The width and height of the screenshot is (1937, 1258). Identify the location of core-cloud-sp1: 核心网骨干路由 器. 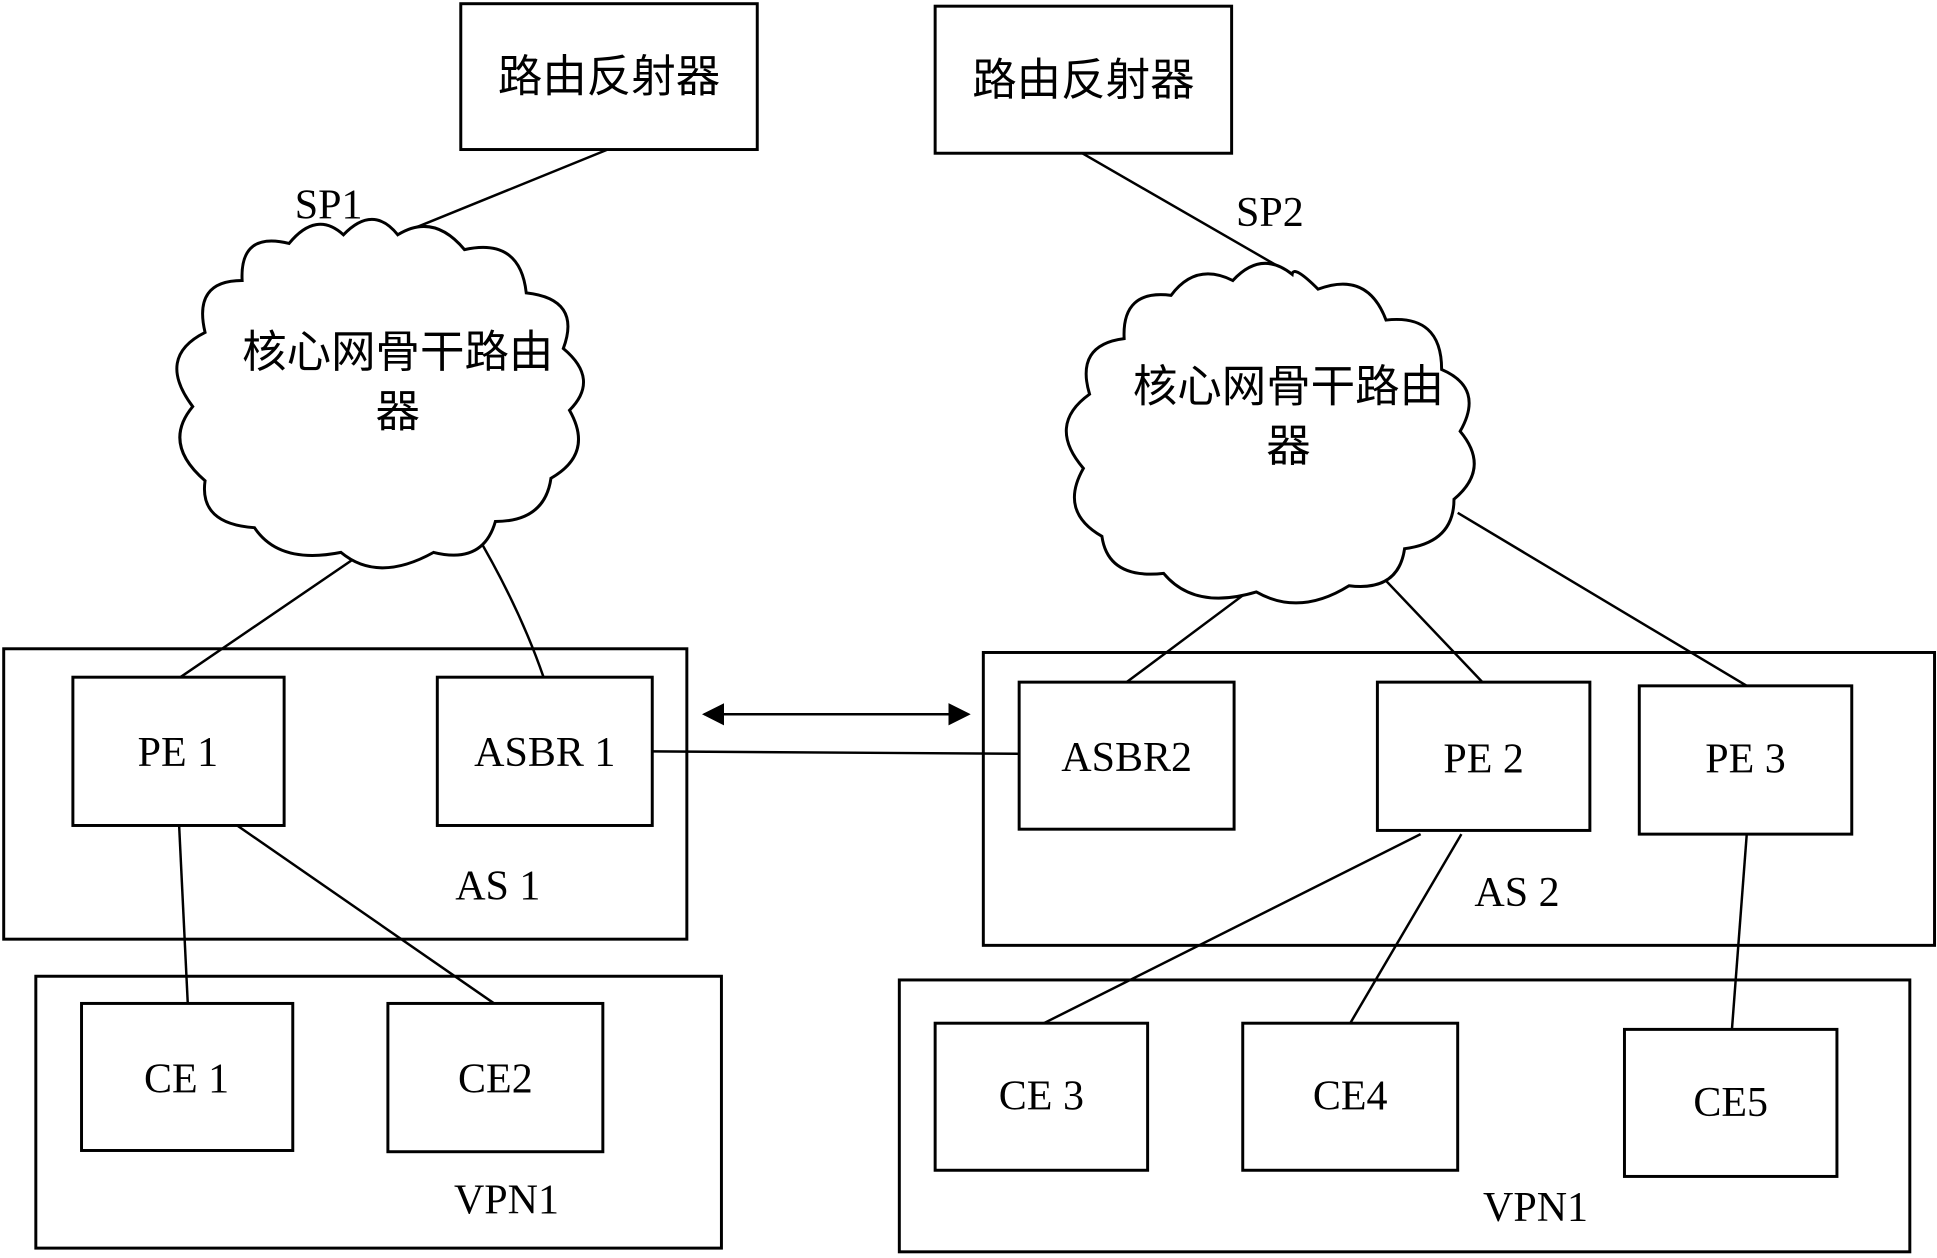
(380, 394).